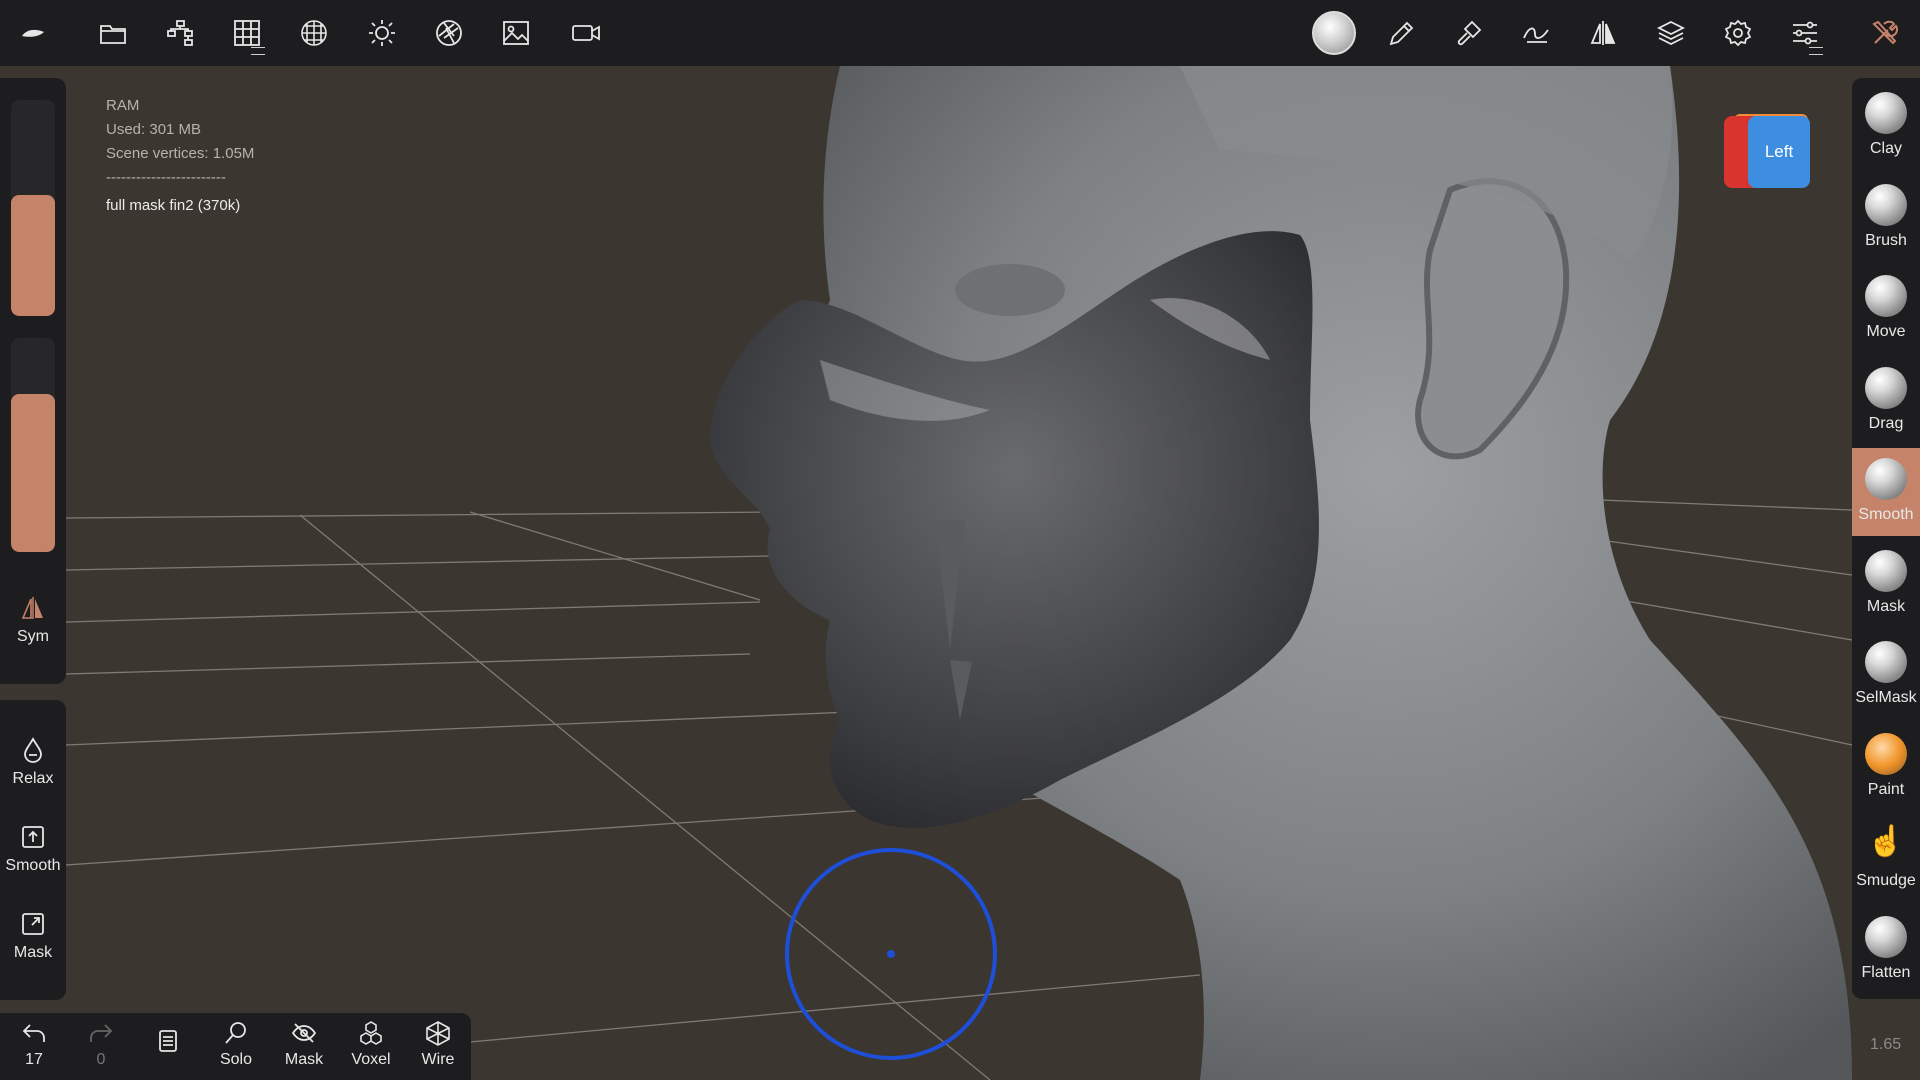  Describe the element at coordinates (1886, 1044) in the screenshot. I see `zoom-level: 1.65` at that location.